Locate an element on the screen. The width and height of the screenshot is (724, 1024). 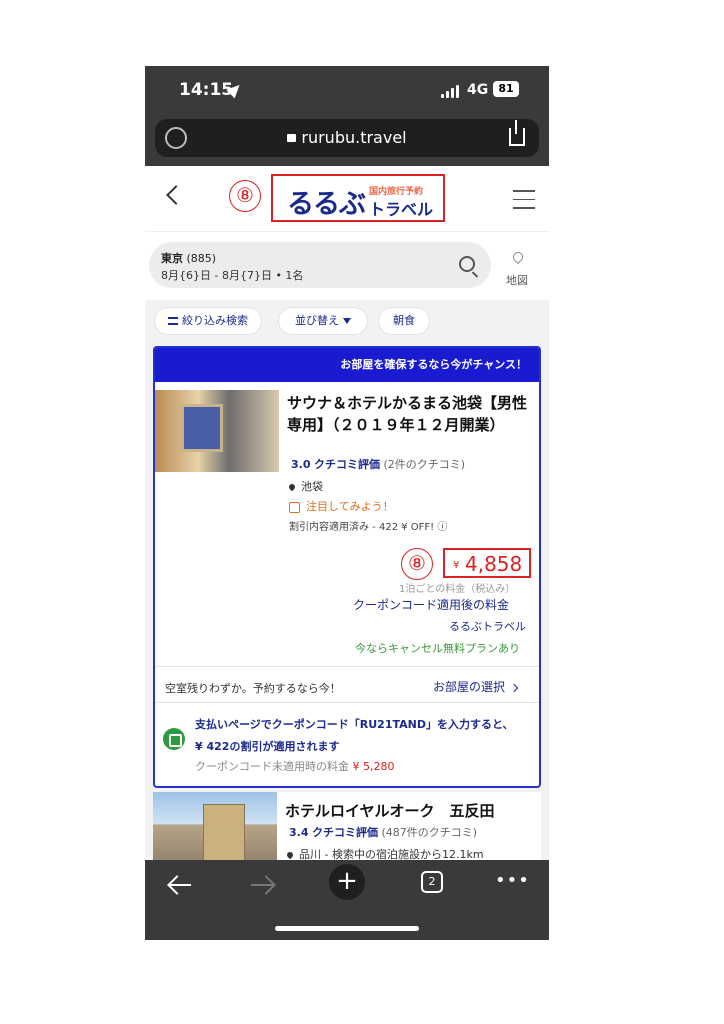
network-type: 4G is located at coordinates (478, 90).